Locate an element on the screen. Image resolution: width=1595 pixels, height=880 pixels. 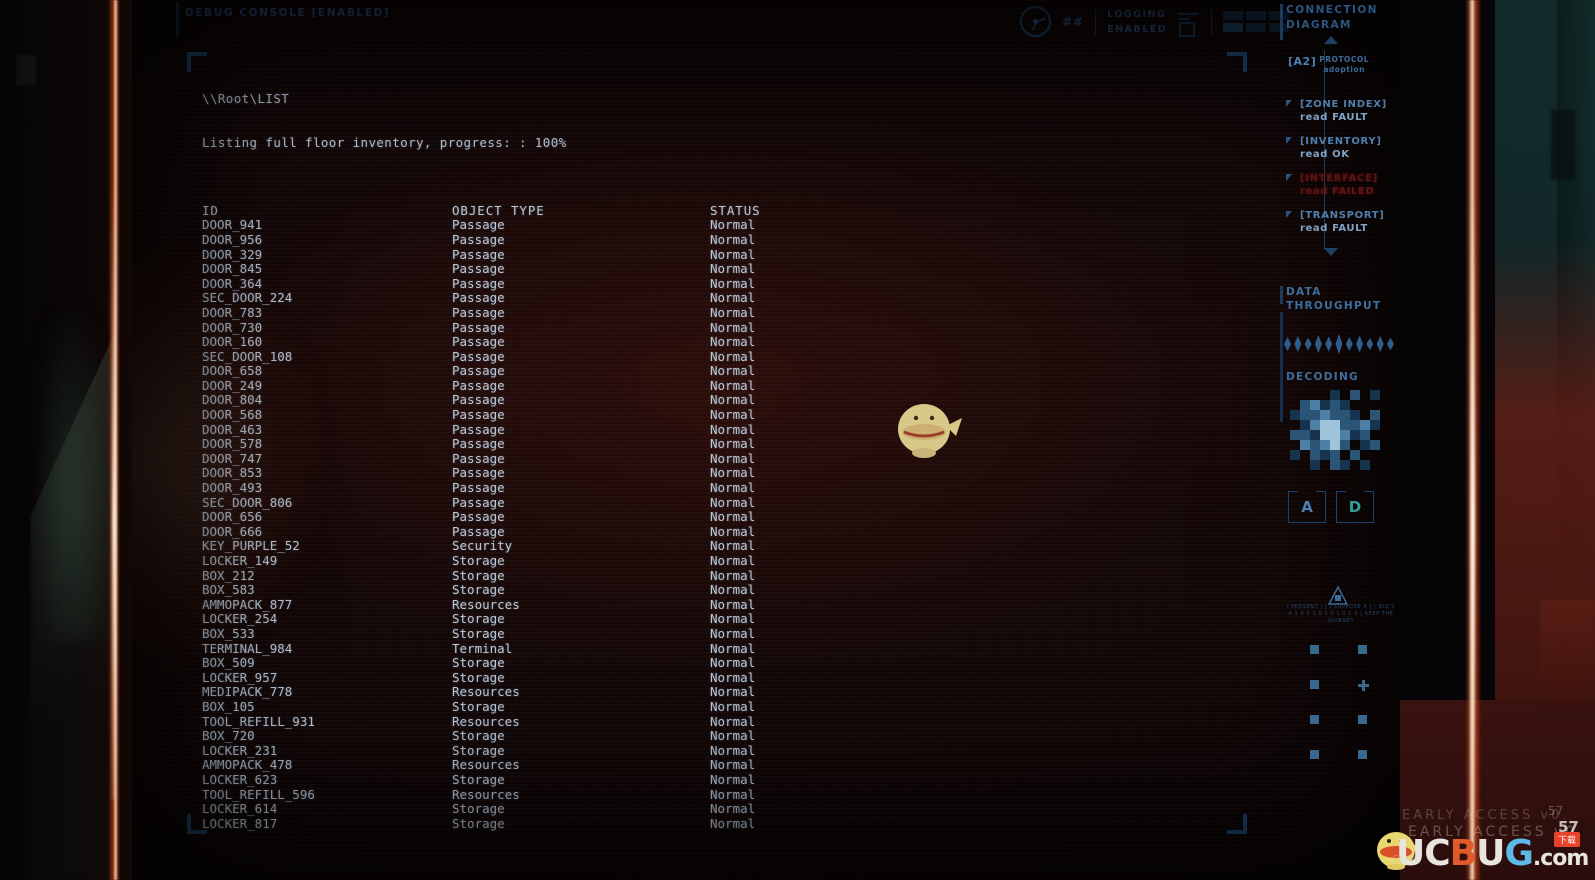
table-row: SEC_DOOR_224 Passage Normal is located at coordinates (747, 298).